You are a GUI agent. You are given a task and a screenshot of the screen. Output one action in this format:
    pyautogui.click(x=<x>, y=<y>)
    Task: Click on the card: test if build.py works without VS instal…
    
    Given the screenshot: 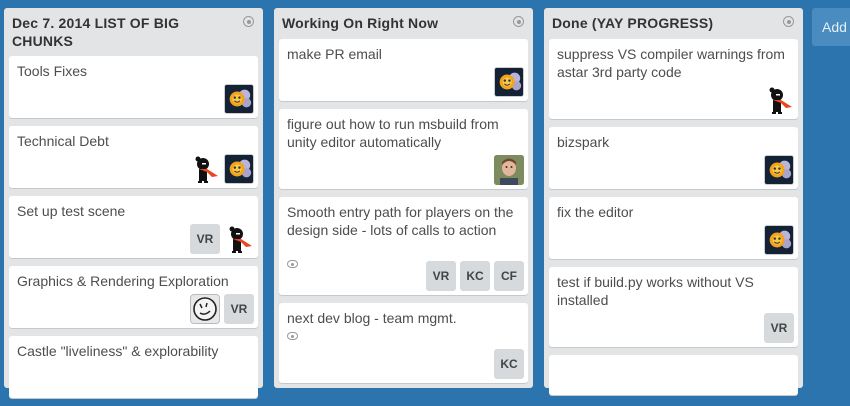 What is the action you would take?
    pyautogui.click(x=673, y=307)
    